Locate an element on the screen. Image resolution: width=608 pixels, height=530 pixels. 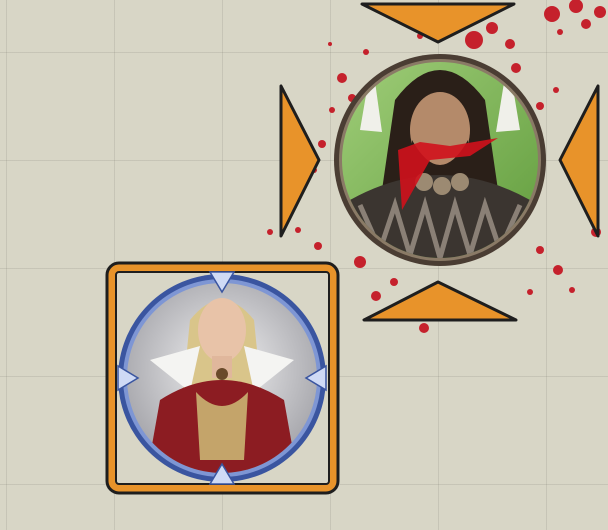
move-left-arrow is located at coordinates (300, 161).